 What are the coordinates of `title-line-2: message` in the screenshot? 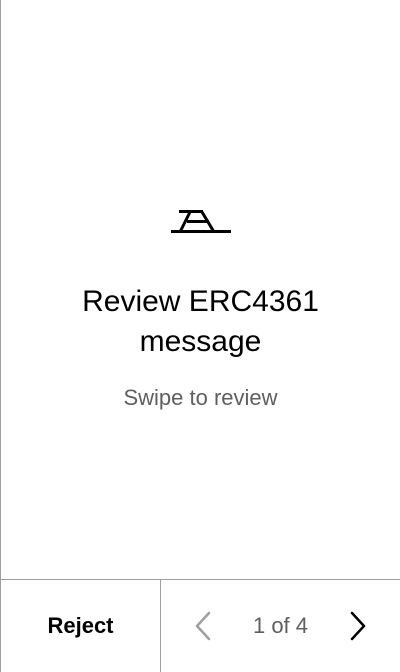 It's located at (200, 341).